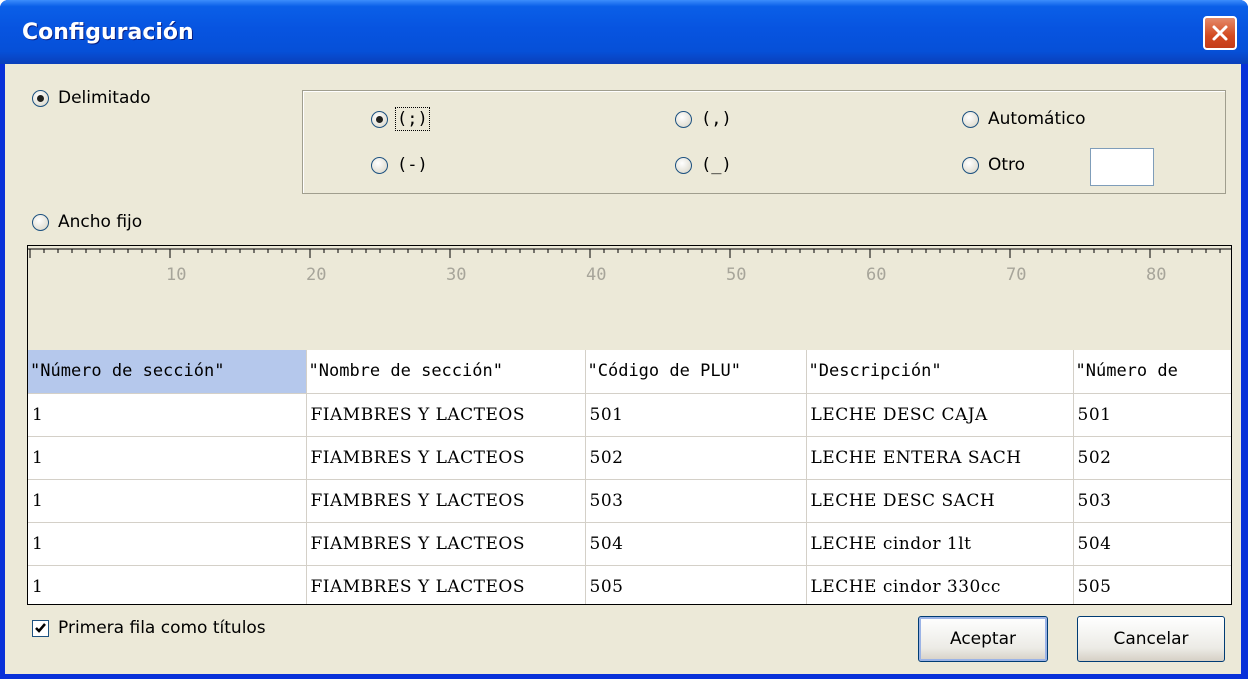  I want to click on radio-ancho-fijo: Ancho fijo, so click(87, 222).